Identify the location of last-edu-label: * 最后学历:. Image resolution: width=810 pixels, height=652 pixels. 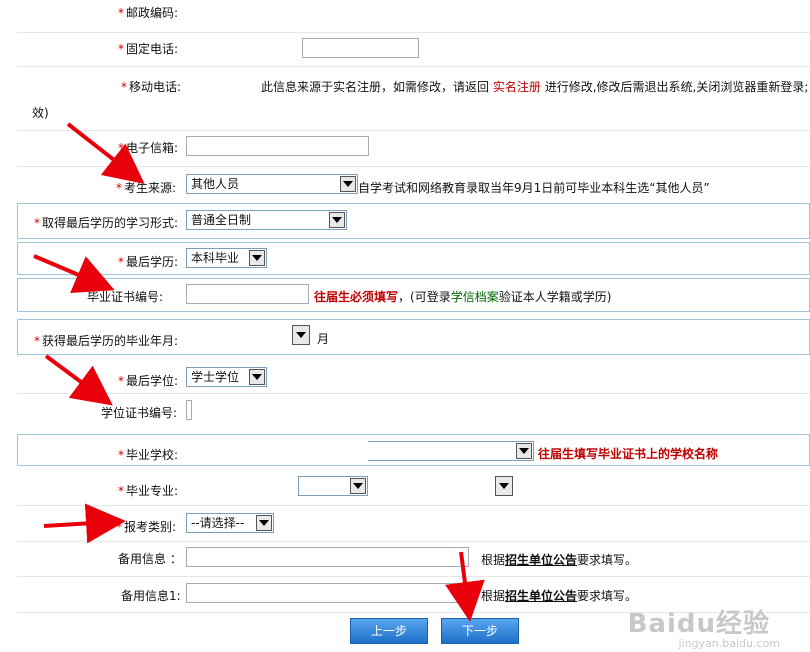
(148, 261).